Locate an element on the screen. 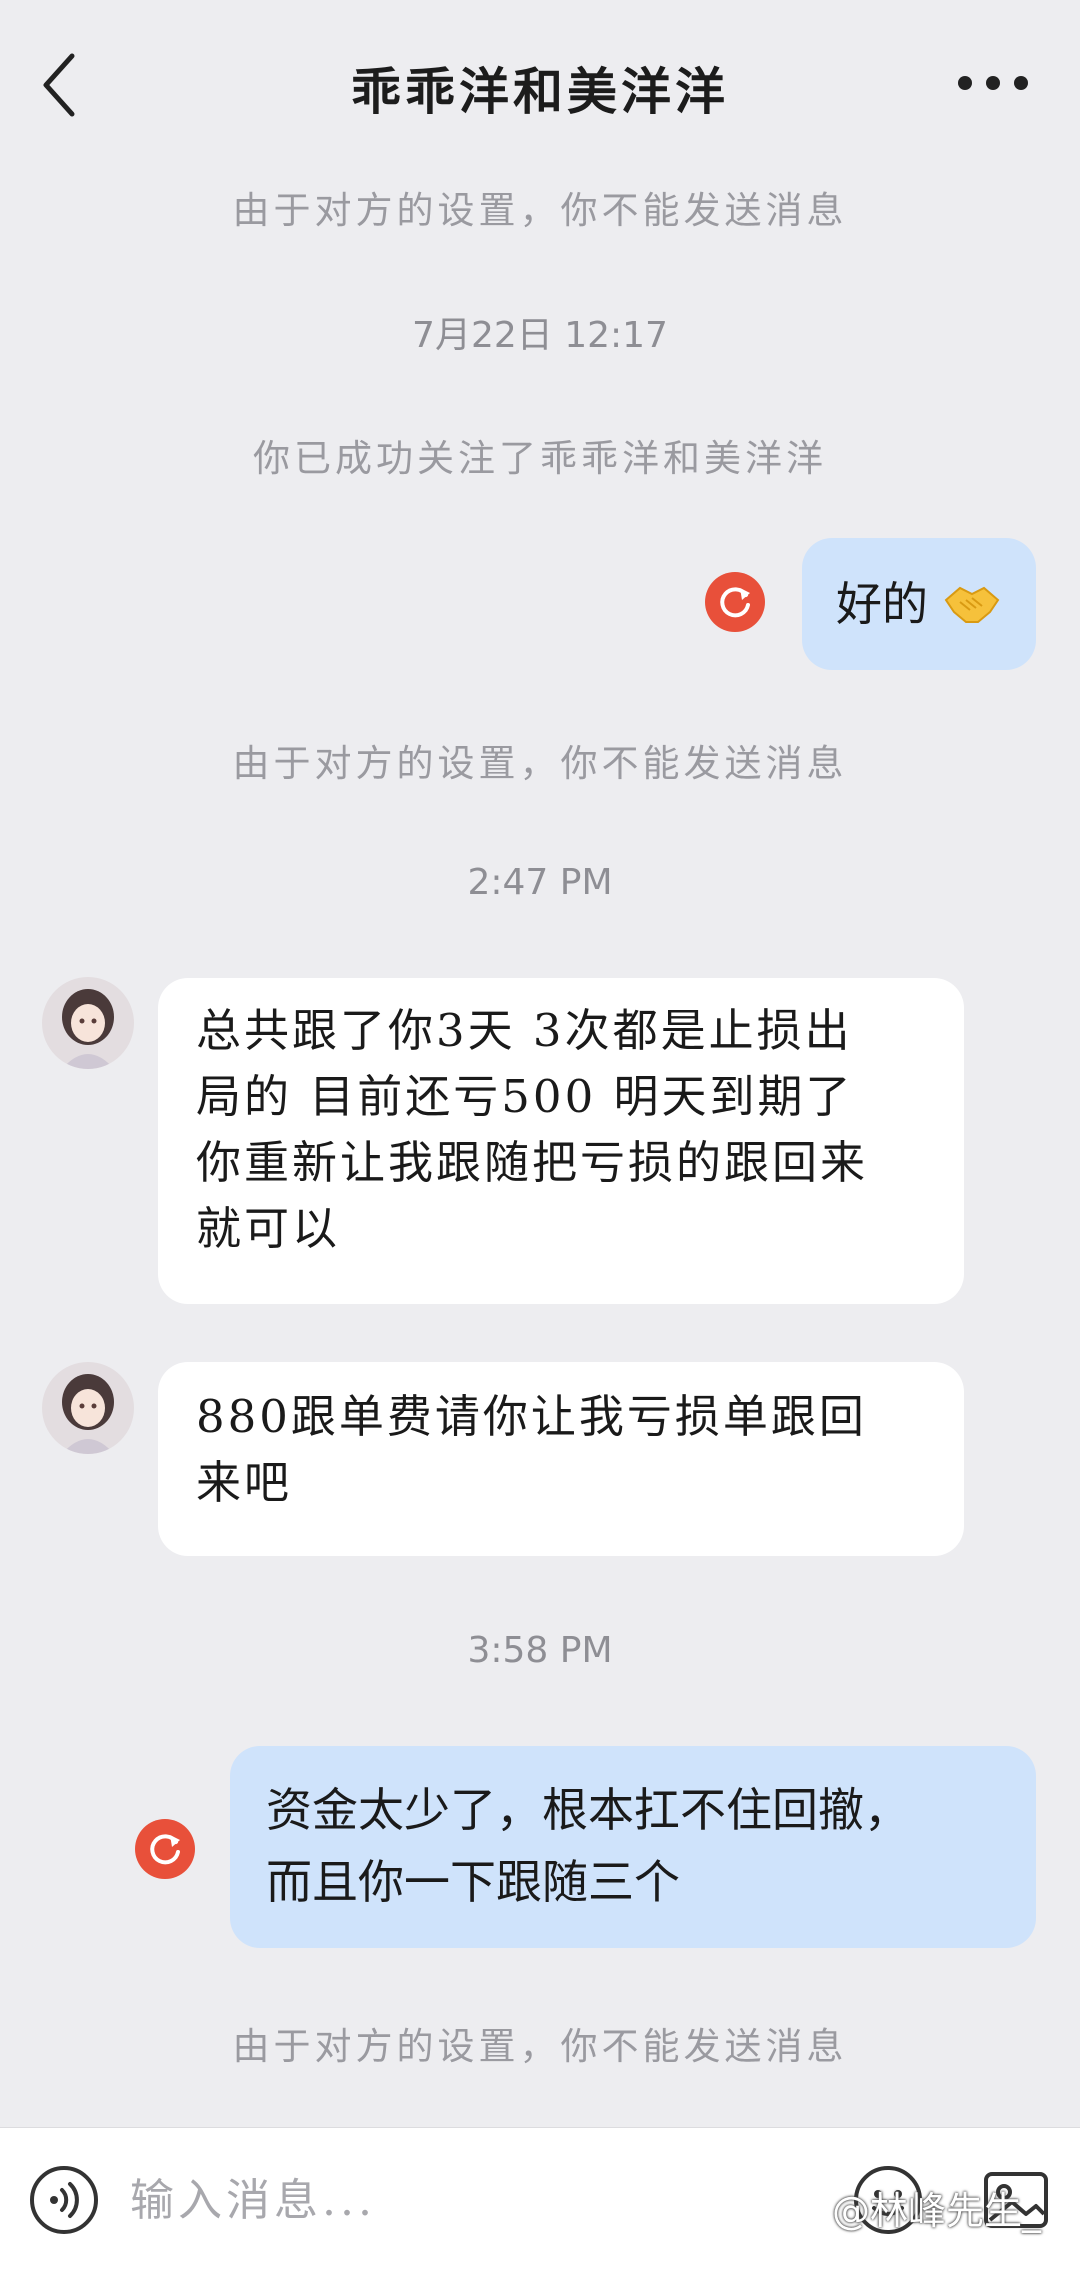 The width and height of the screenshot is (1080, 2272). chat-header: 乖乖洋和美洋洋 is located at coordinates (540, 85).